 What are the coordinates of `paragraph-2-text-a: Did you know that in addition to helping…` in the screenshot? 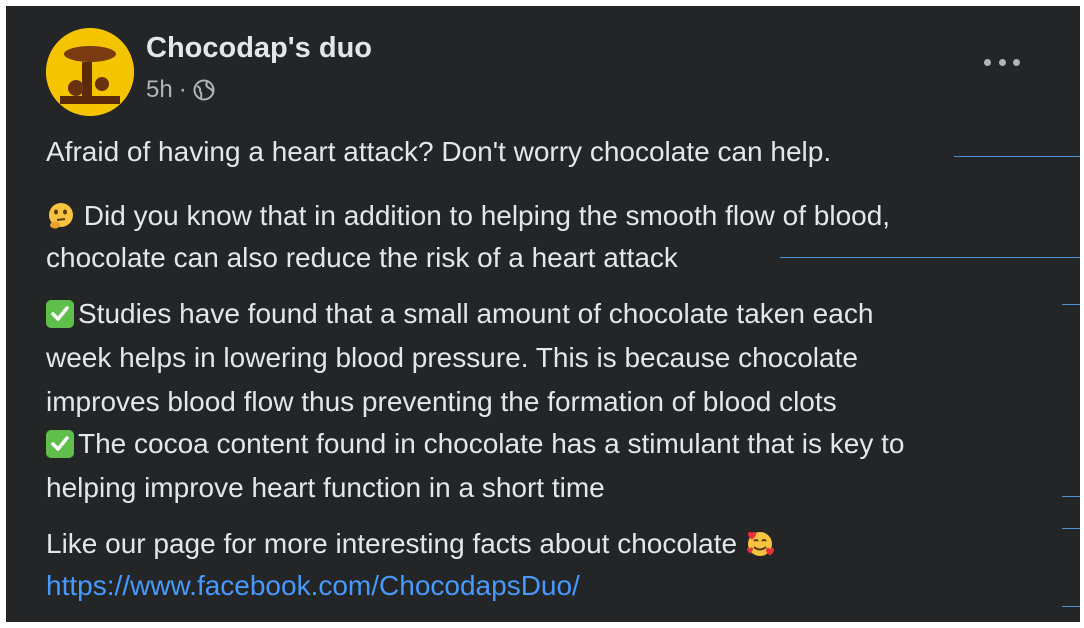 It's located at (487, 215).